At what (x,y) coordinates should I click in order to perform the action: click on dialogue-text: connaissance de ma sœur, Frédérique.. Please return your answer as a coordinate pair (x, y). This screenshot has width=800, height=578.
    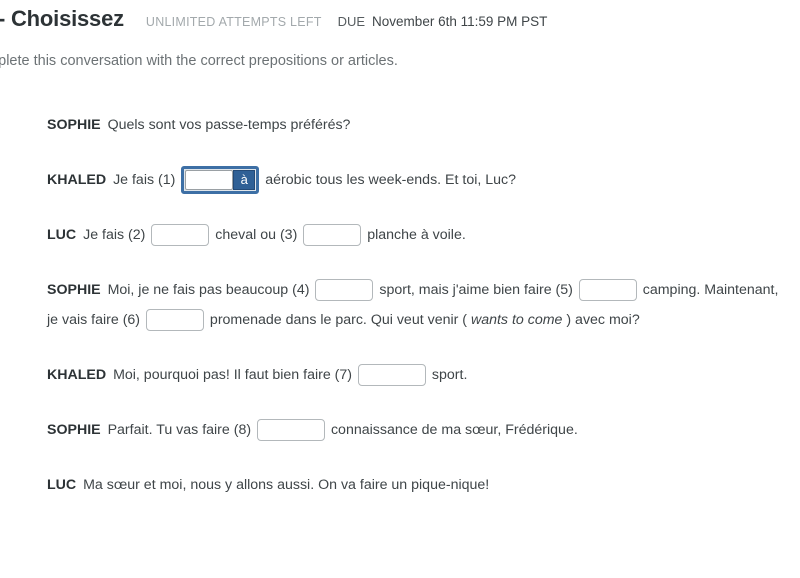
    Looking at the image, I should click on (452, 430).